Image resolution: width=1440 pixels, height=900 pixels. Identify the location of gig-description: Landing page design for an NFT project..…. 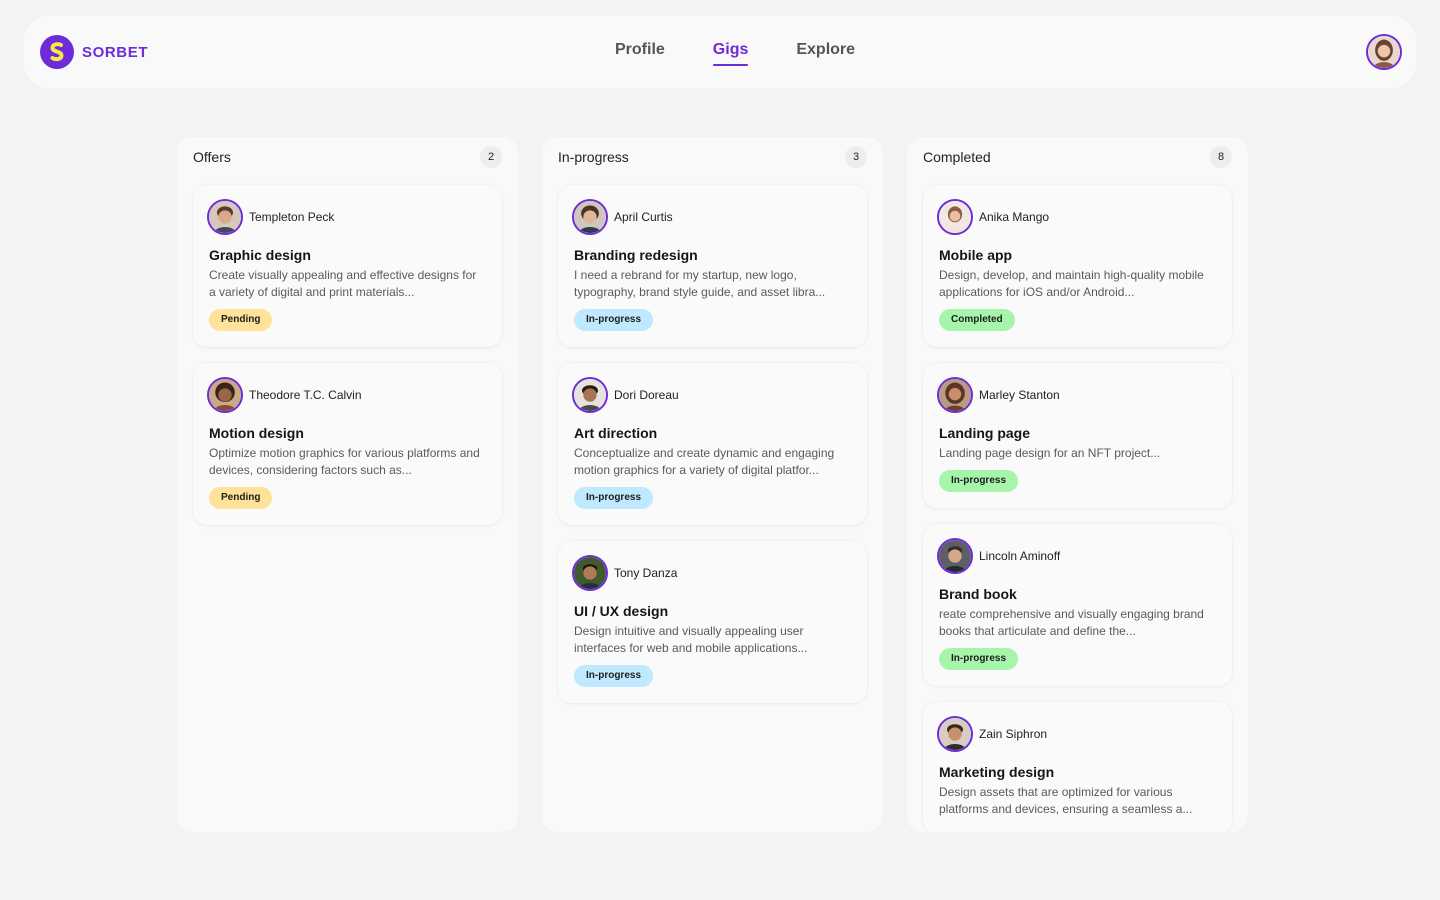
(1050, 453).